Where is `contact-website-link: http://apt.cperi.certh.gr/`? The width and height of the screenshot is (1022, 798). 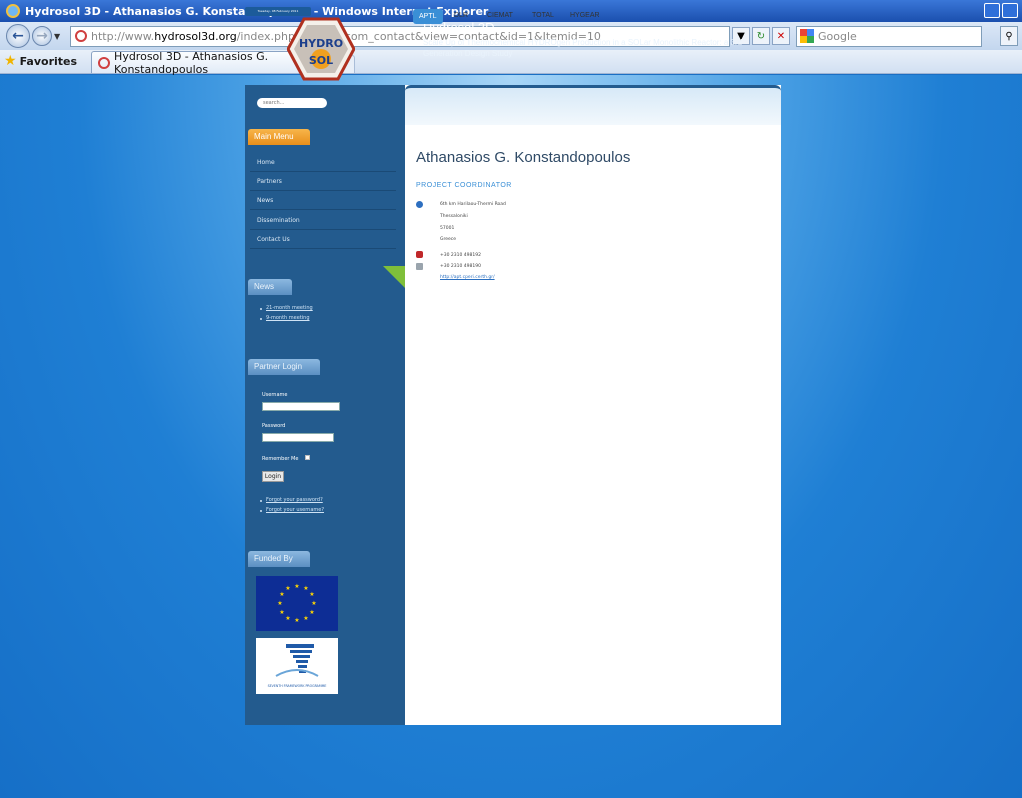 contact-website-link: http://apt.cperi.certh.gr/ is located at coordinates (467, 277).